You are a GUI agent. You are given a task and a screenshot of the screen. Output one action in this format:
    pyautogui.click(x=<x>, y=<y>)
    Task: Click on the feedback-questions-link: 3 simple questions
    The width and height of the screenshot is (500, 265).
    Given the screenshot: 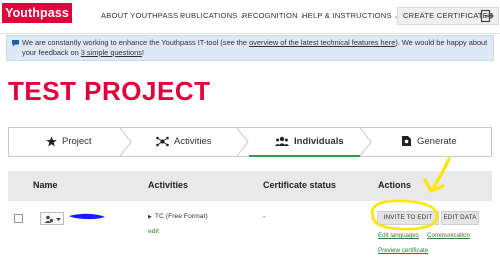 What is the action you would take?
    pyautogui.click(x=111, y=52)
    